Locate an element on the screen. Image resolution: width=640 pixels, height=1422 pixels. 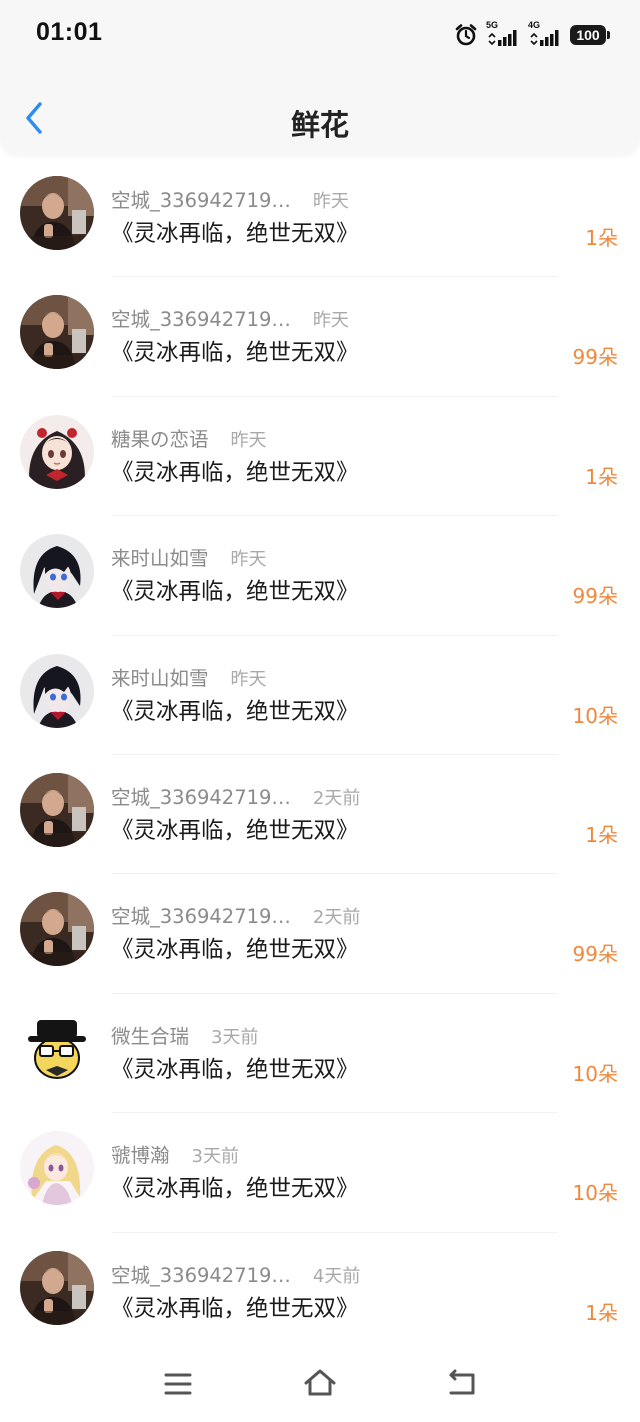
back-icon is located at coordinates (462, 1382).